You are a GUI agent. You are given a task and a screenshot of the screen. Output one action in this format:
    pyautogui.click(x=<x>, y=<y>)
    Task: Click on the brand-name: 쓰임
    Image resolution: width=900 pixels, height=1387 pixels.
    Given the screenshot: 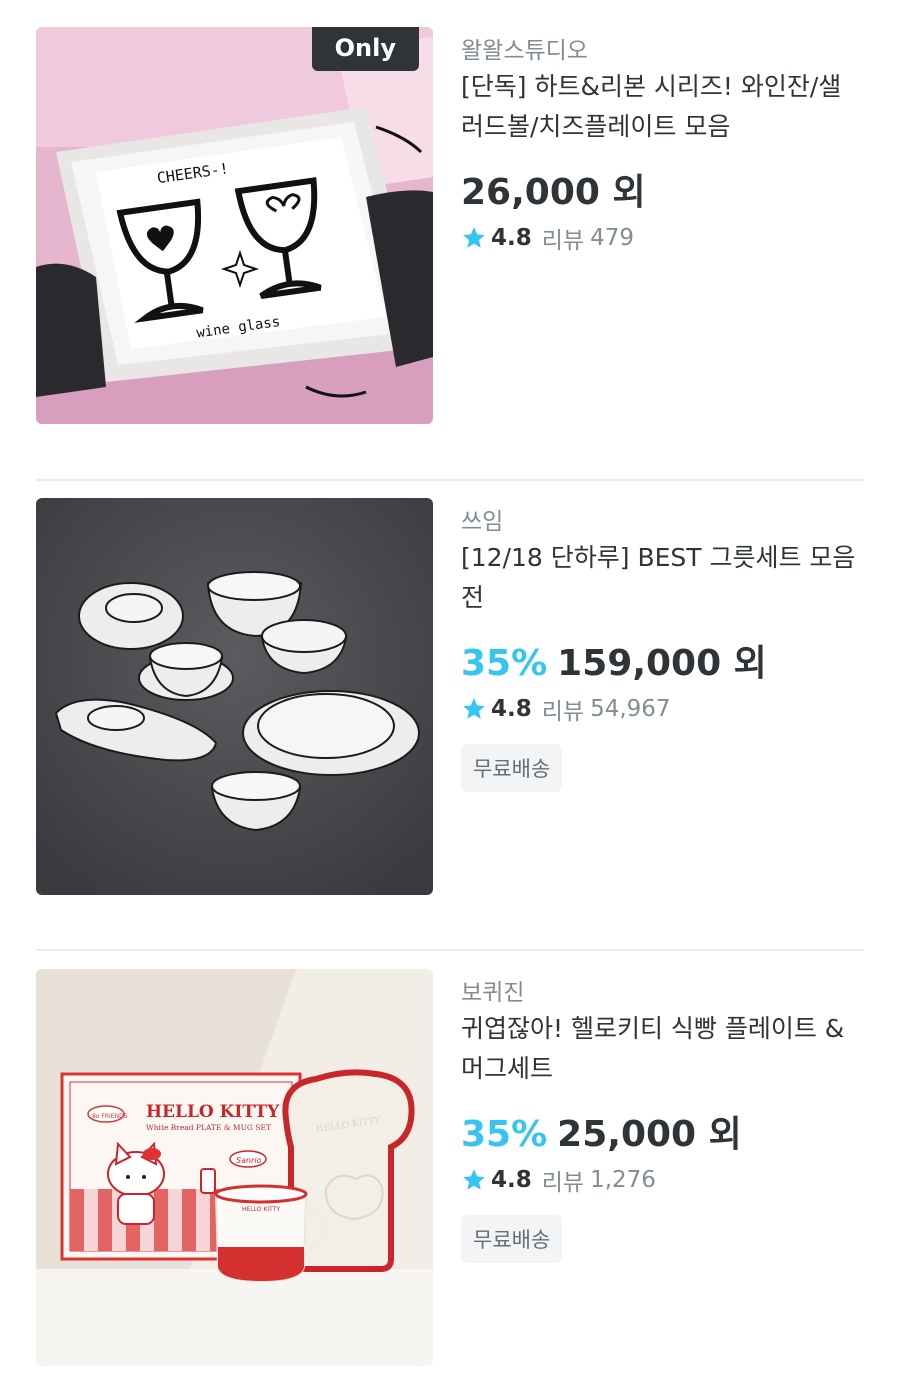 What is the action you would take?
    pyautogui.click(x=482, y=519)
    